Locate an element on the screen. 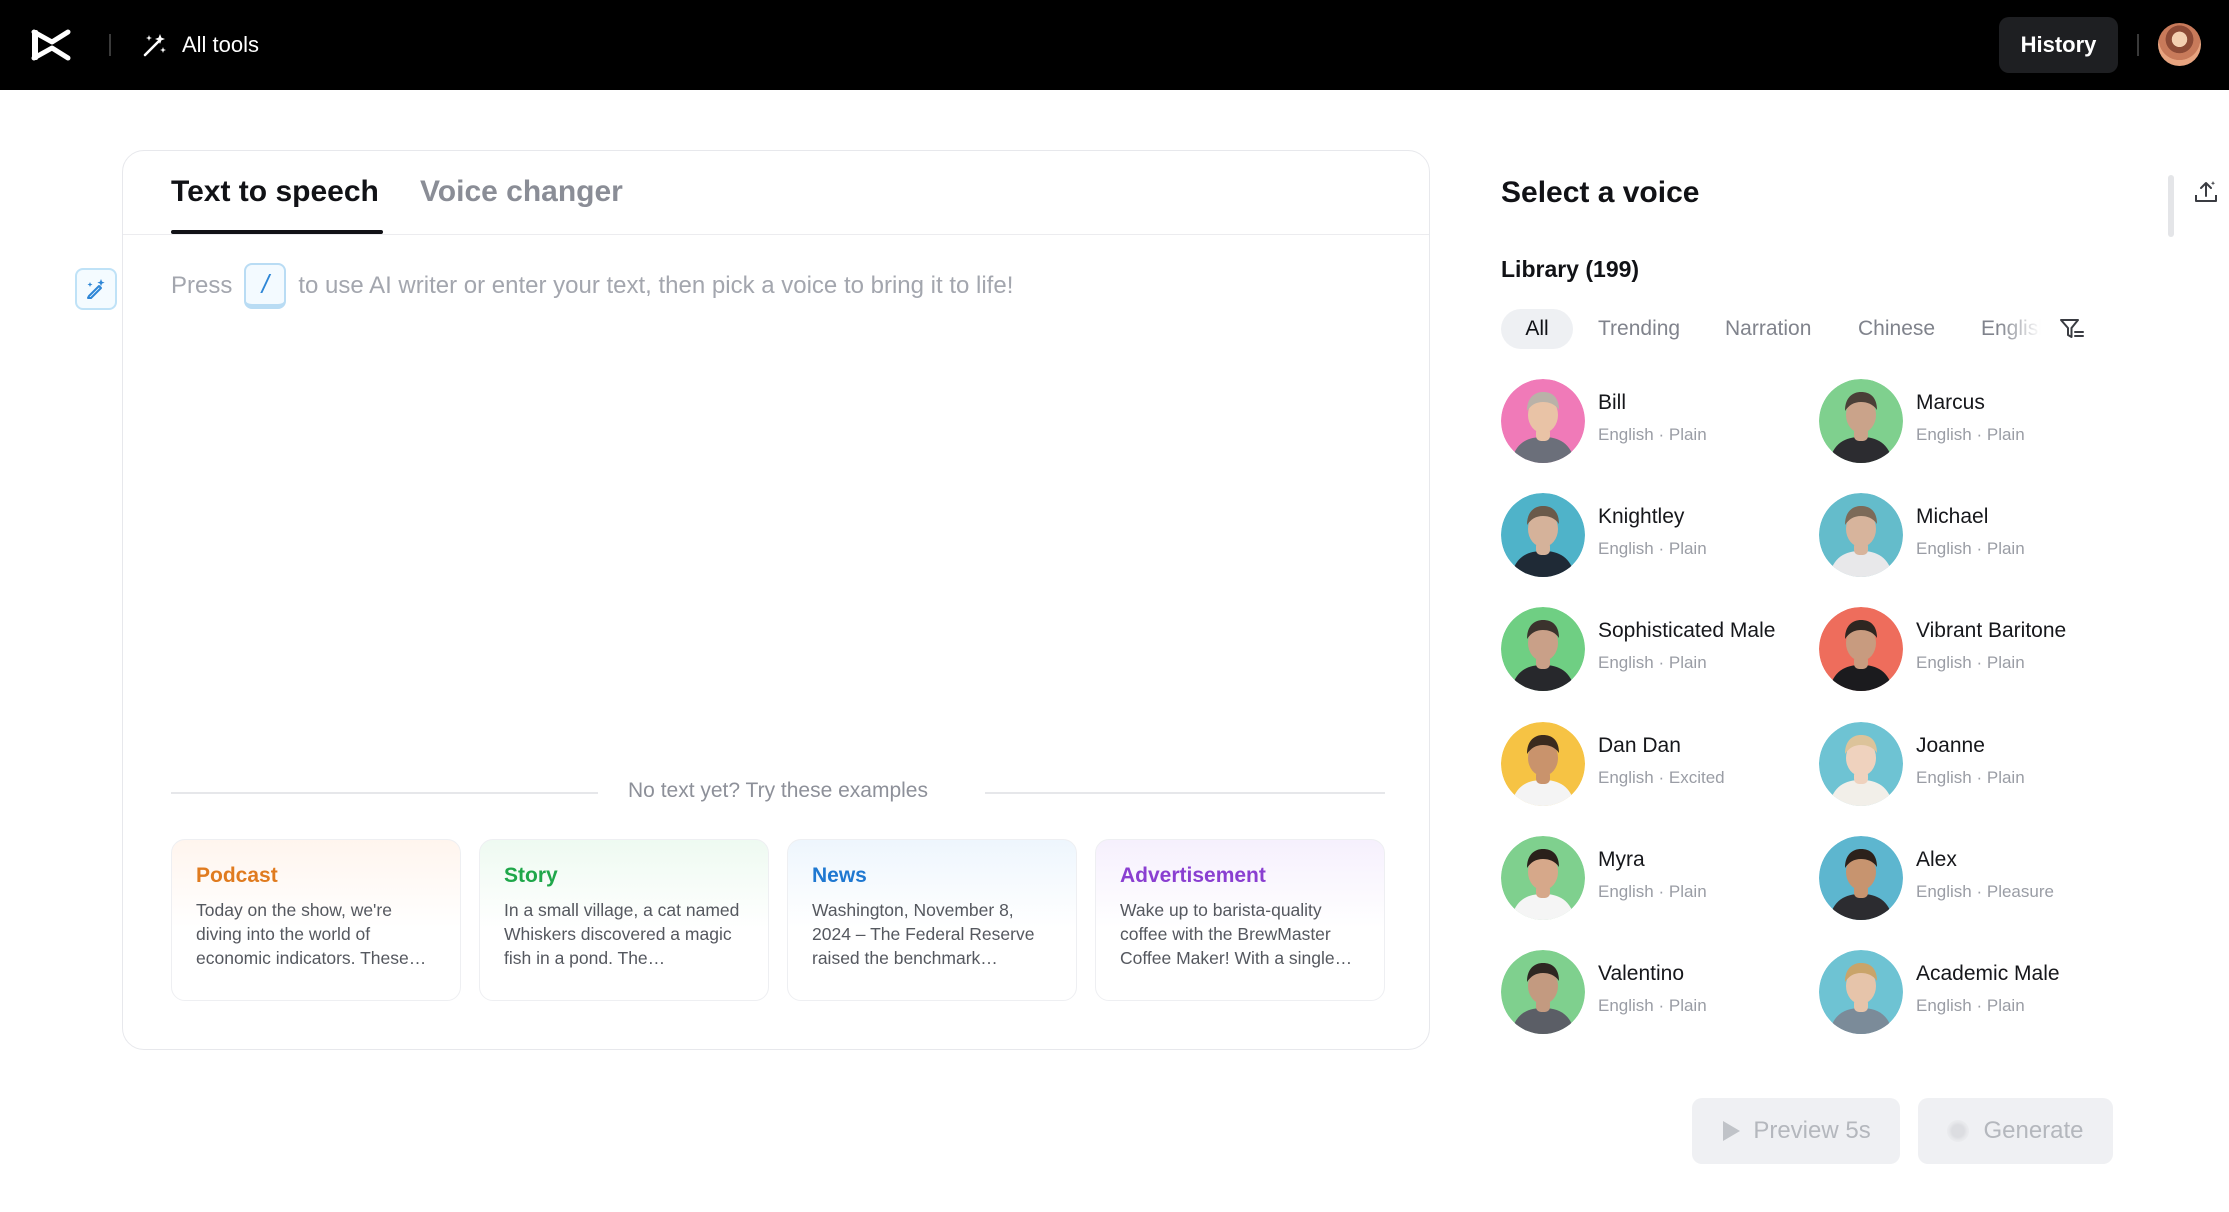 Image resolution: width=2229 pixels, height=1212 pixels. generate-orb-icon is located at coordinates (1958, 1131).